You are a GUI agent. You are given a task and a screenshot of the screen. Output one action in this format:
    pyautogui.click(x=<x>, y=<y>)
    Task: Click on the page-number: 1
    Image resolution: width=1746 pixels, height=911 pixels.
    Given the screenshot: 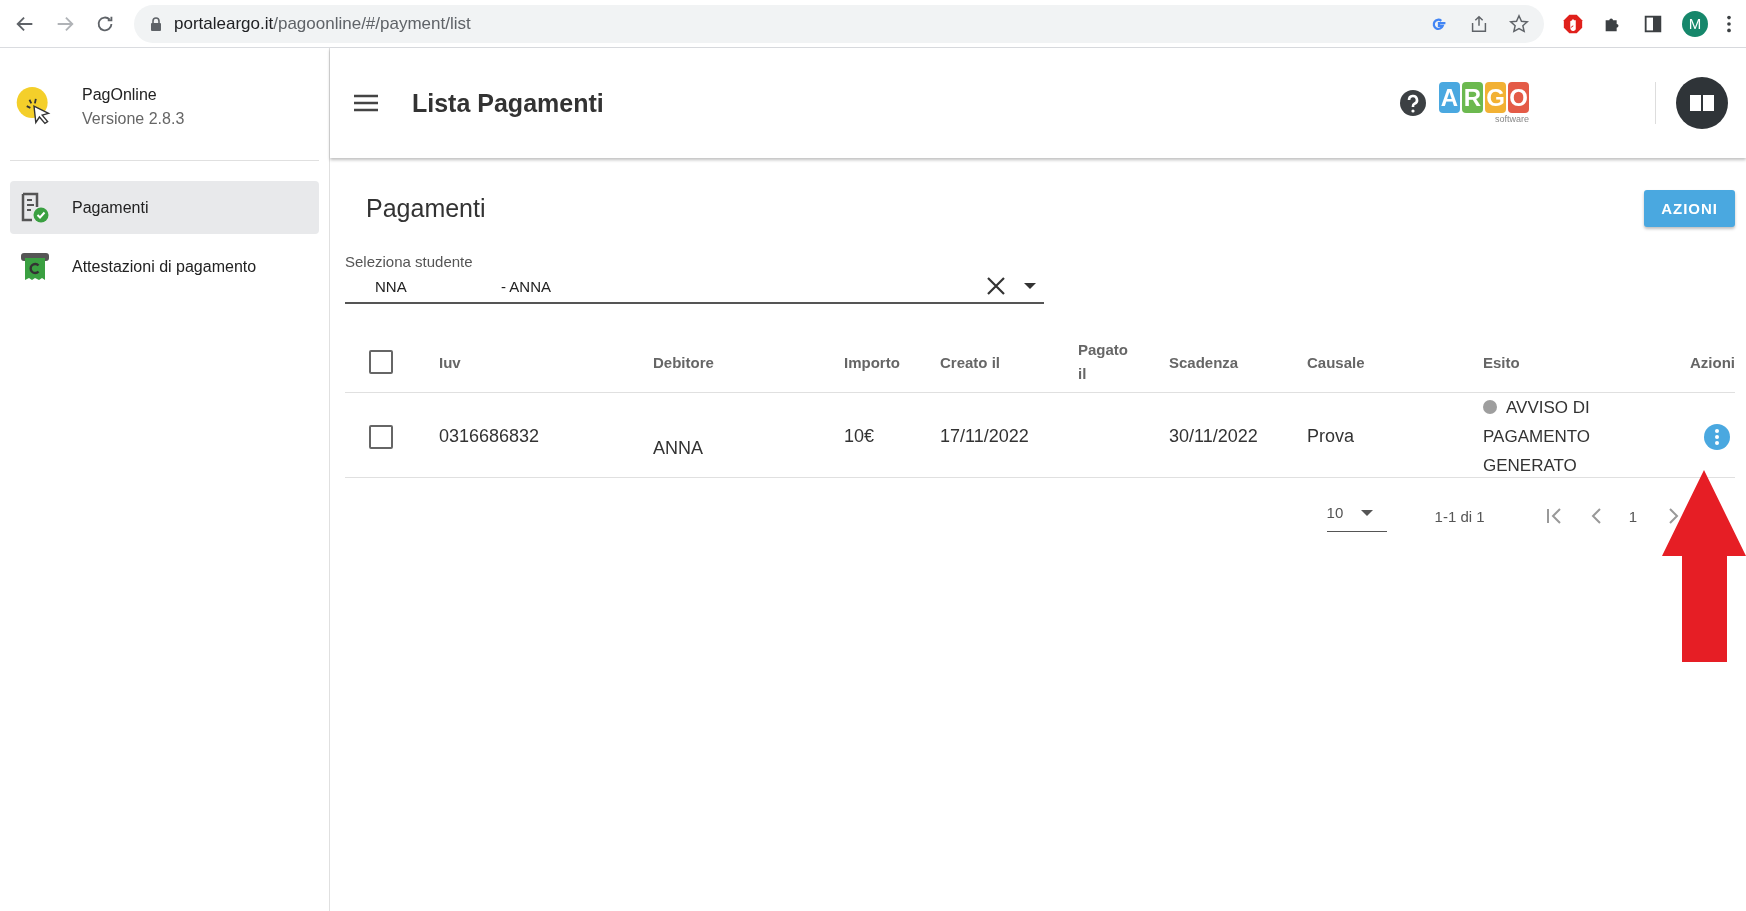 What is the action you would take?
    pyautogui.click(x=1632, y=516)
    